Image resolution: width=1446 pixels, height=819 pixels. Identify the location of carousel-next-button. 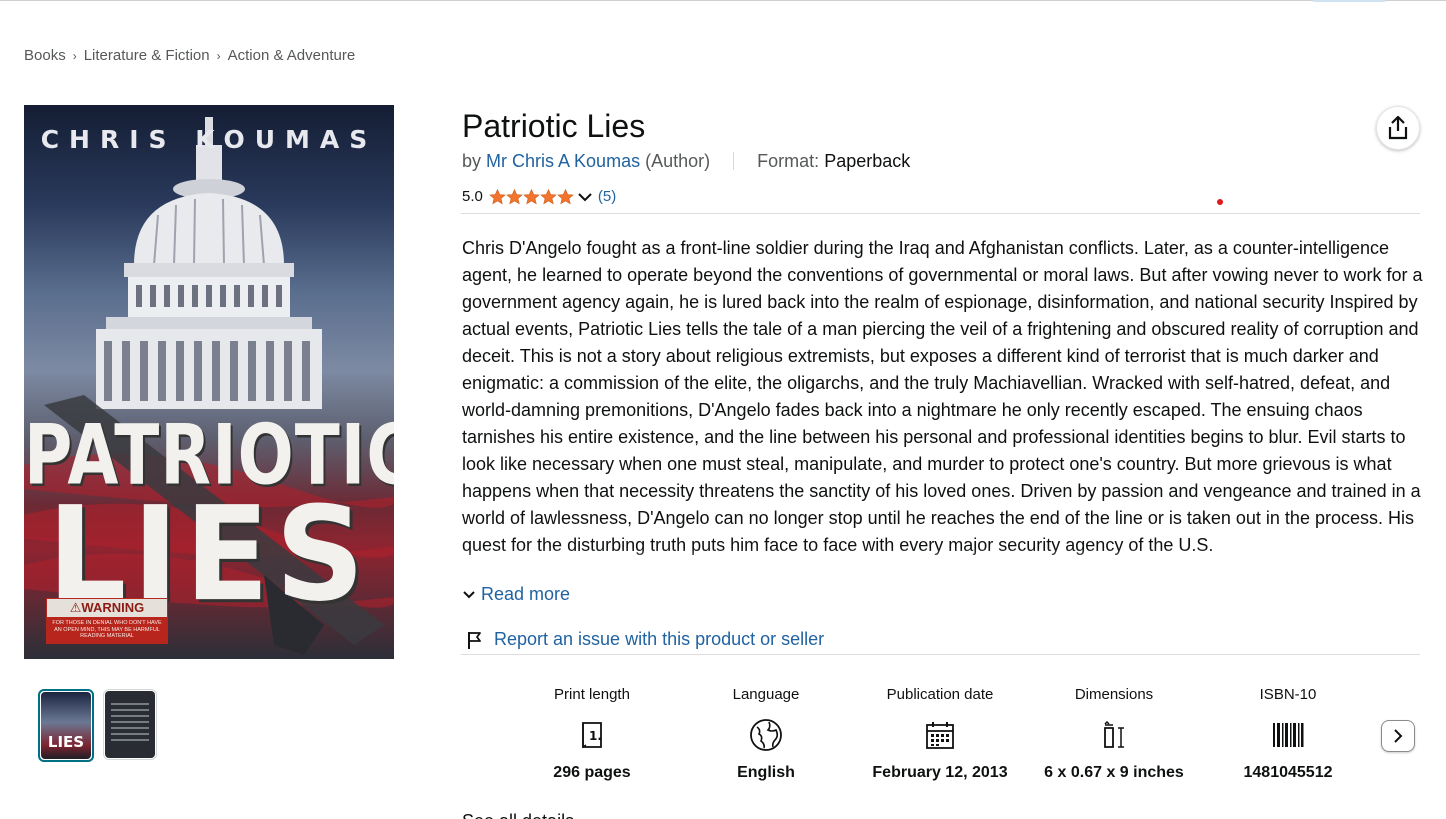
(1398, 736).